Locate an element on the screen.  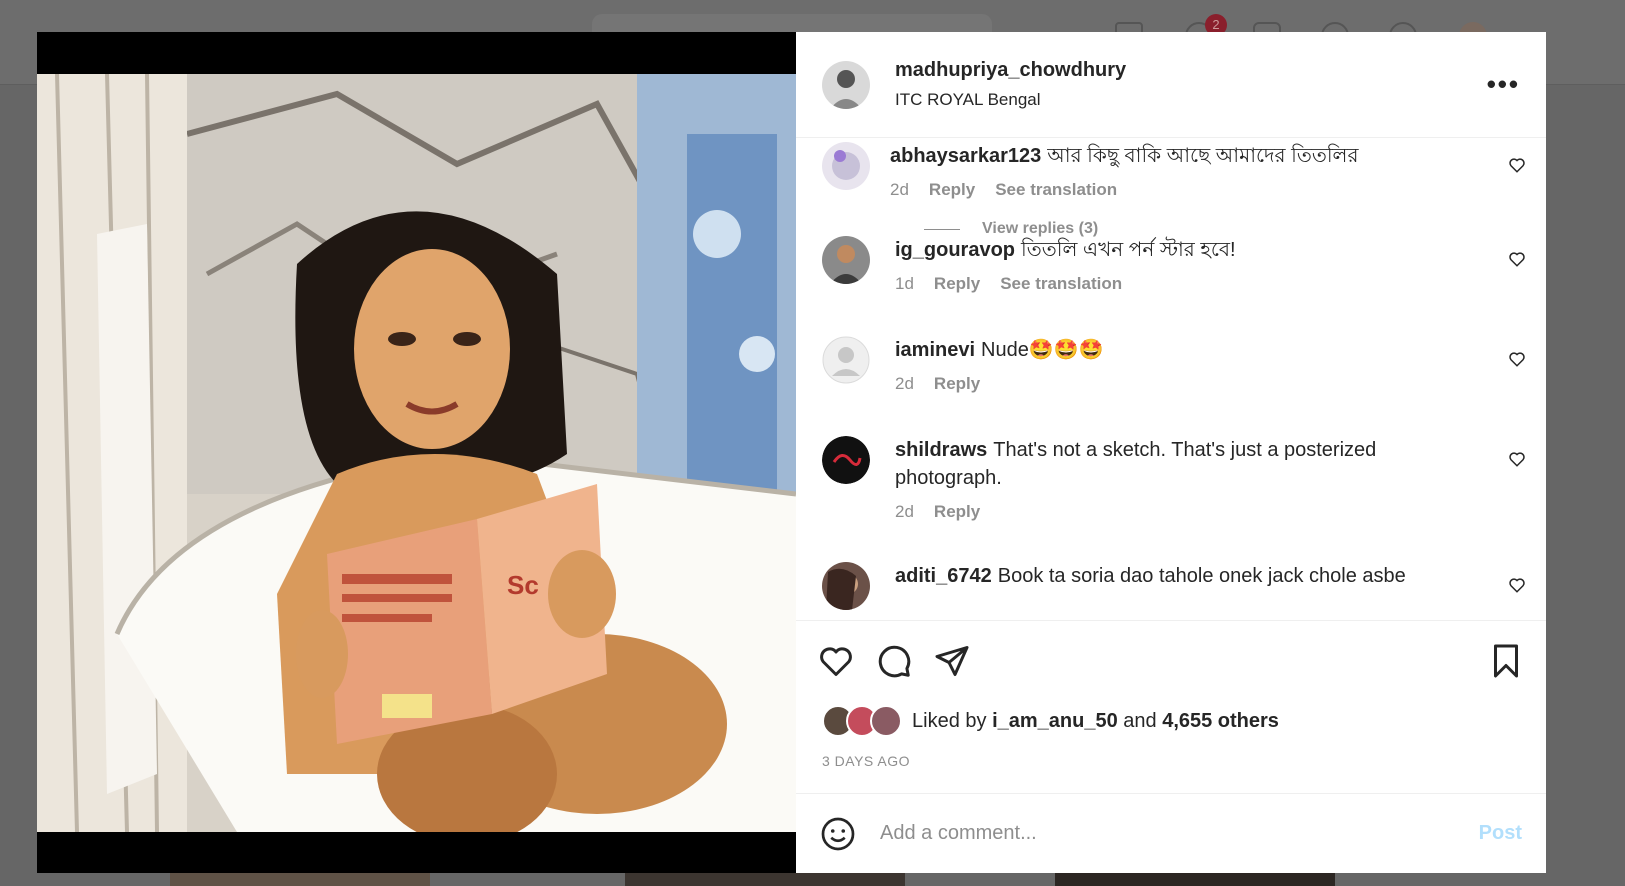
svg-text: Sc is located at coordinates (523, 585).